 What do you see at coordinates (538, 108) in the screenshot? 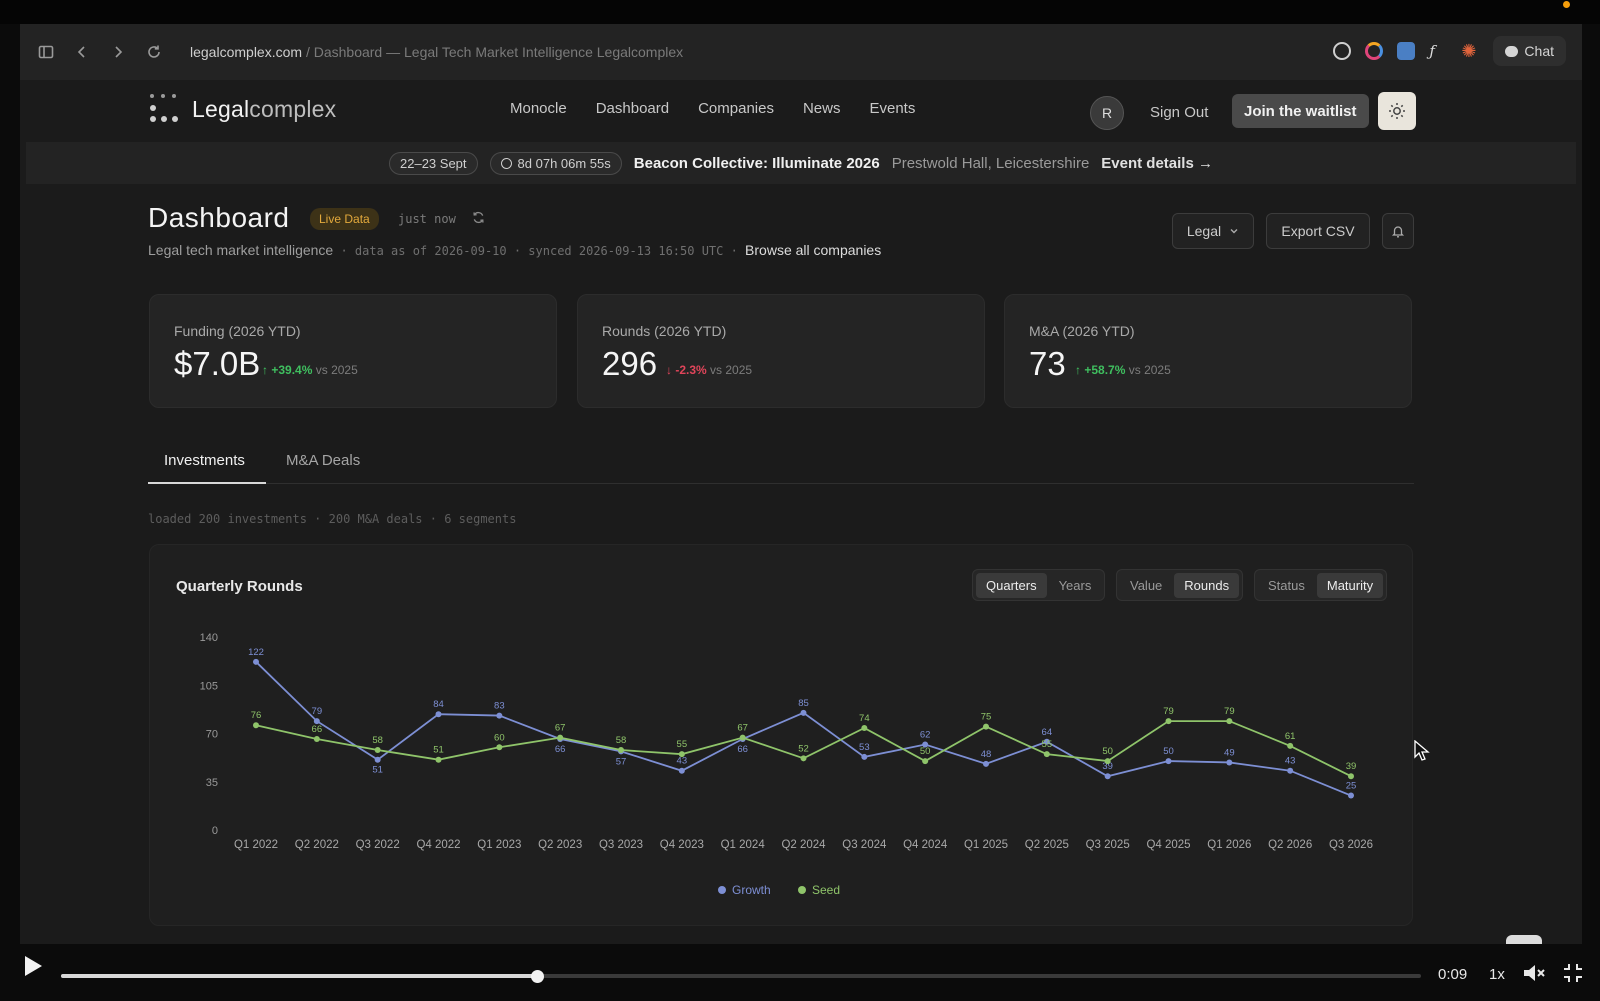
I see `nav-link-monocle: Monocle` at bounding box center [538, 108].